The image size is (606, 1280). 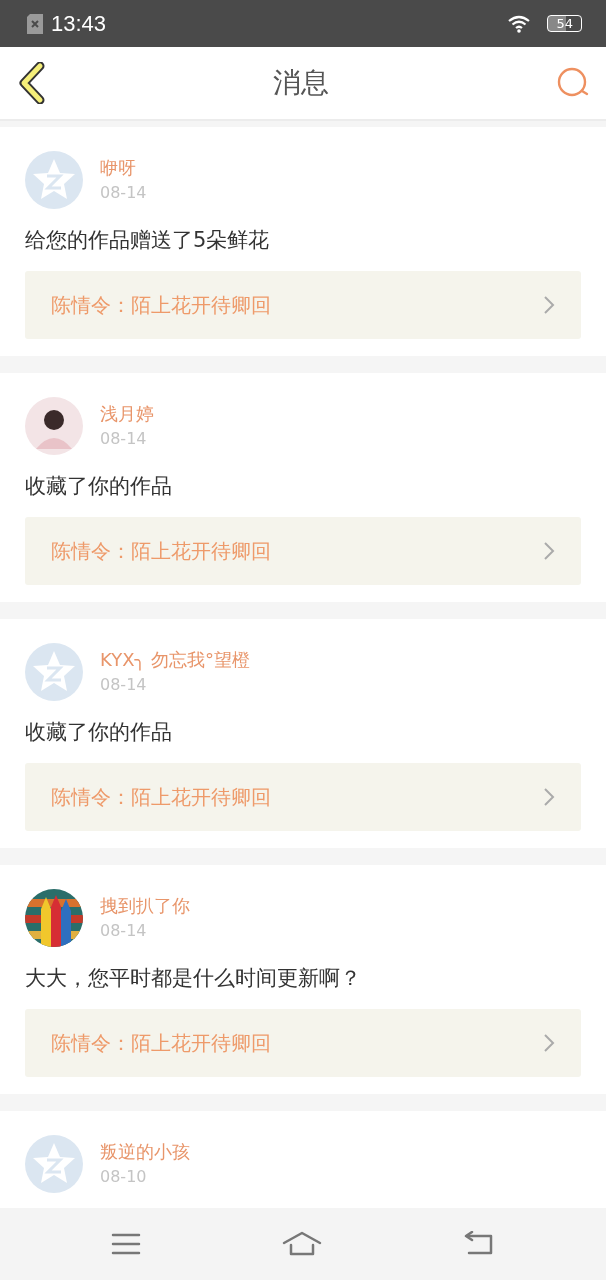 I want to click on user-name: 叛逆的小孩, so click(x=145, y=1152).